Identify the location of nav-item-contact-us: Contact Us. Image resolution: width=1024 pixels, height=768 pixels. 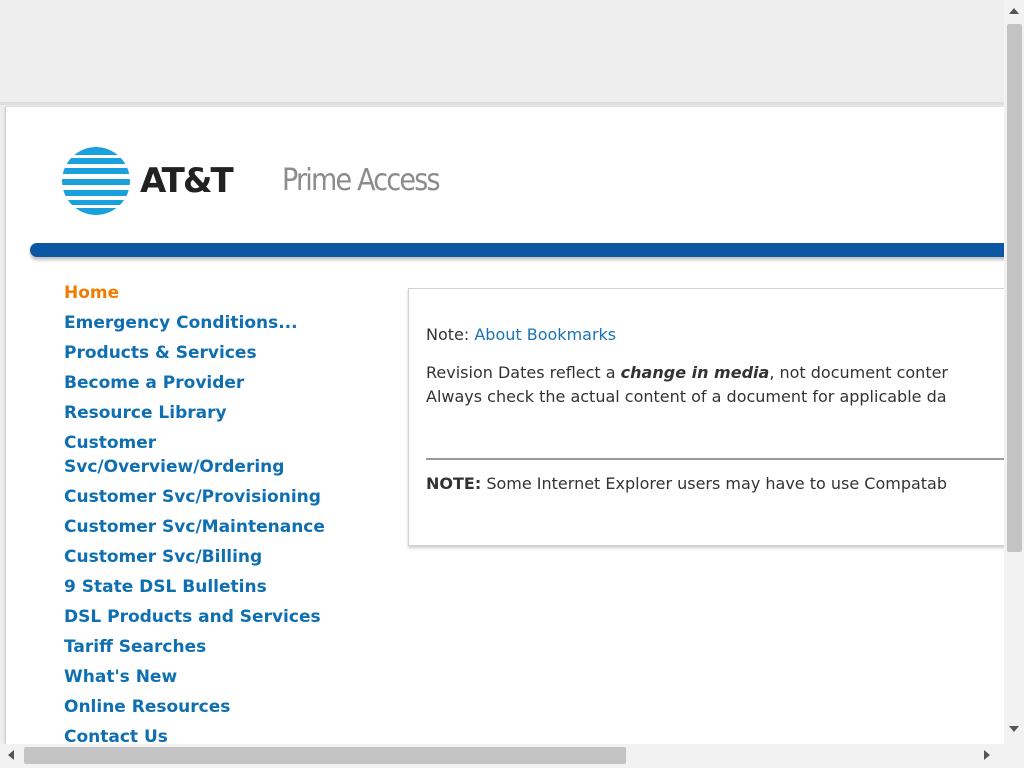
(214, 734).